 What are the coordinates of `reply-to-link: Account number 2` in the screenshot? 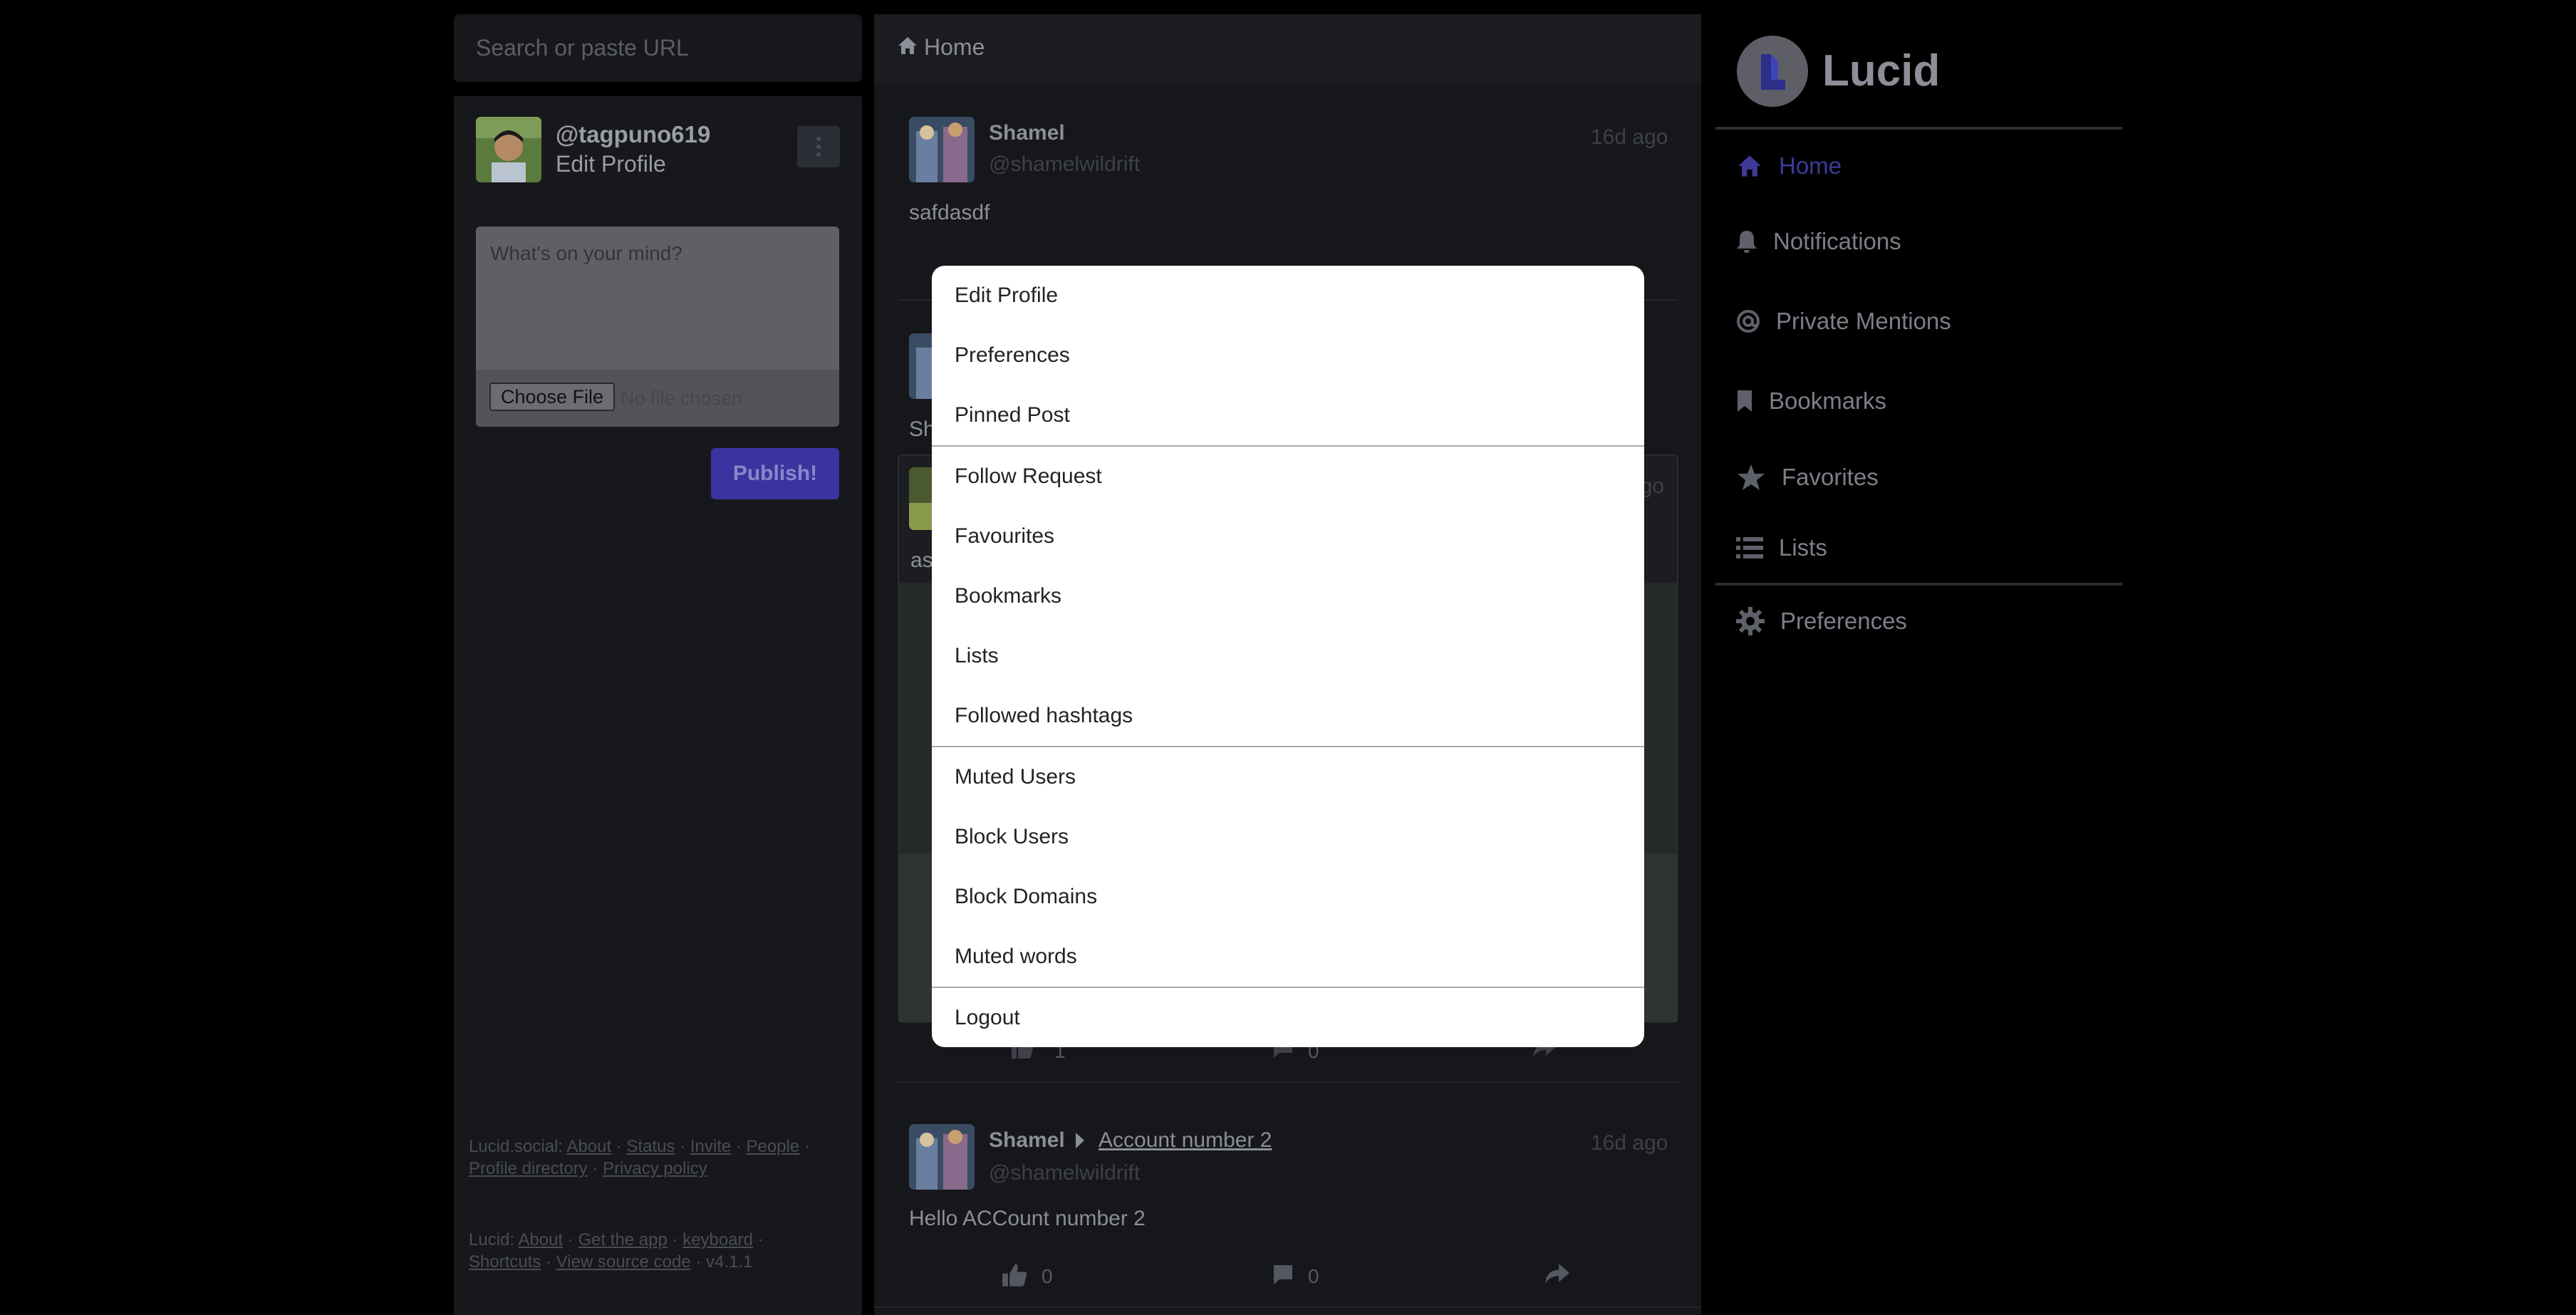 It's located at (1185, 1140).